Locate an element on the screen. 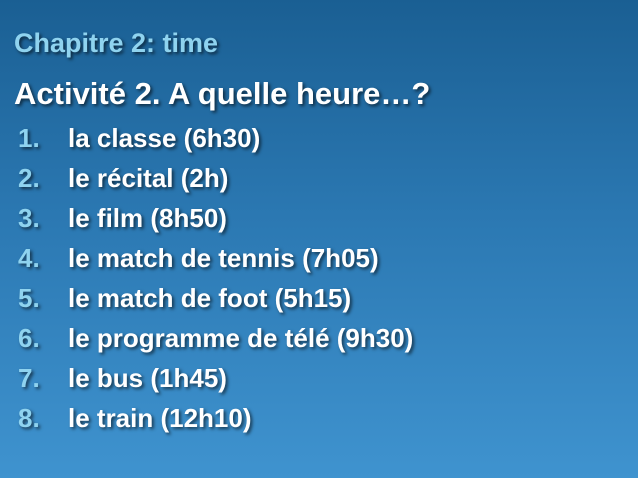 The image size is (638, 478). list-item: 5. le match de foot (5h15) is located at coordinates (215, 298).